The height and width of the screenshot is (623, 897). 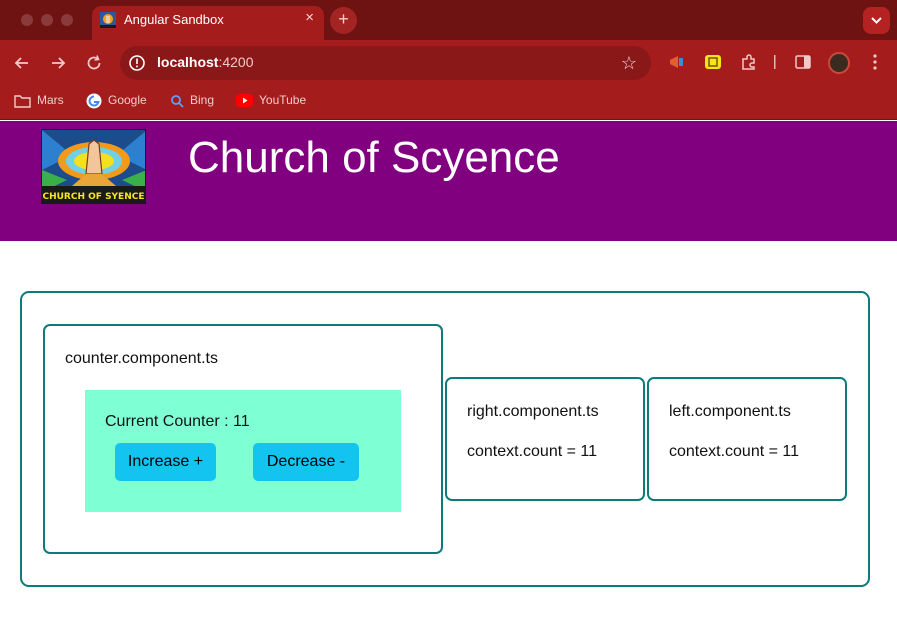 I want to click on extensions-puzzle-icon, so click(x=749, y=62).